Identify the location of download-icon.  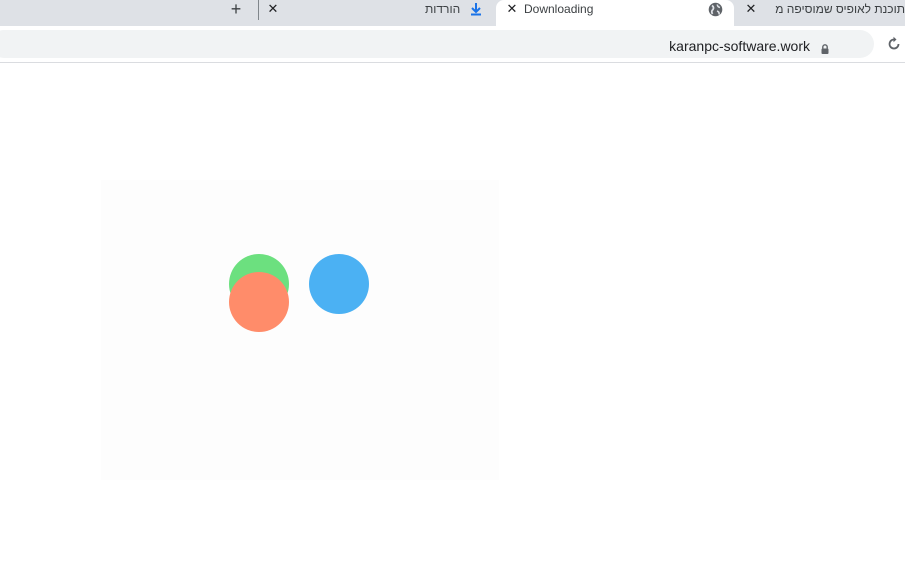
(476, 9).